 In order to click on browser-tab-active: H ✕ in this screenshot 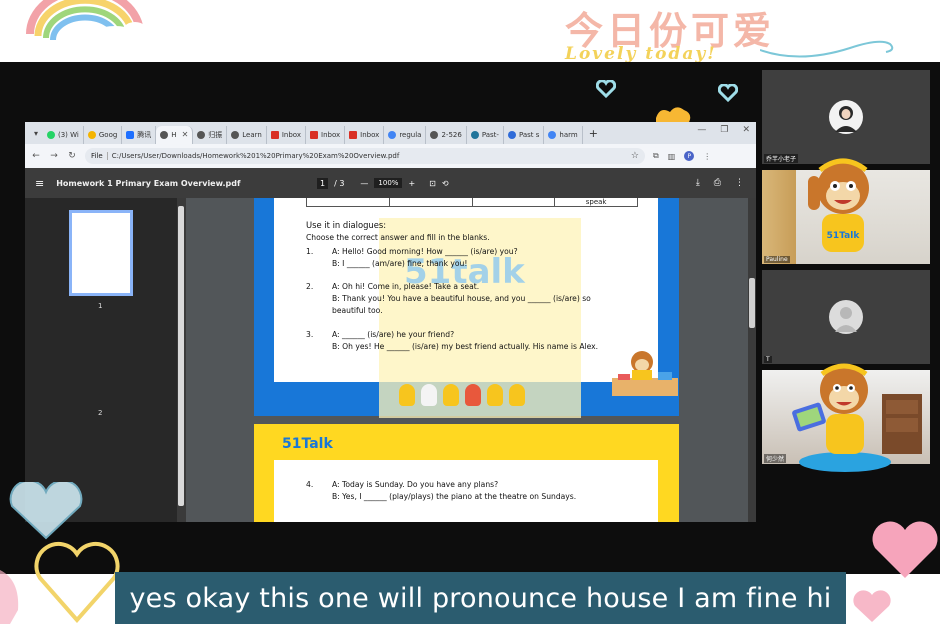, I will do `click(175, 134)`.